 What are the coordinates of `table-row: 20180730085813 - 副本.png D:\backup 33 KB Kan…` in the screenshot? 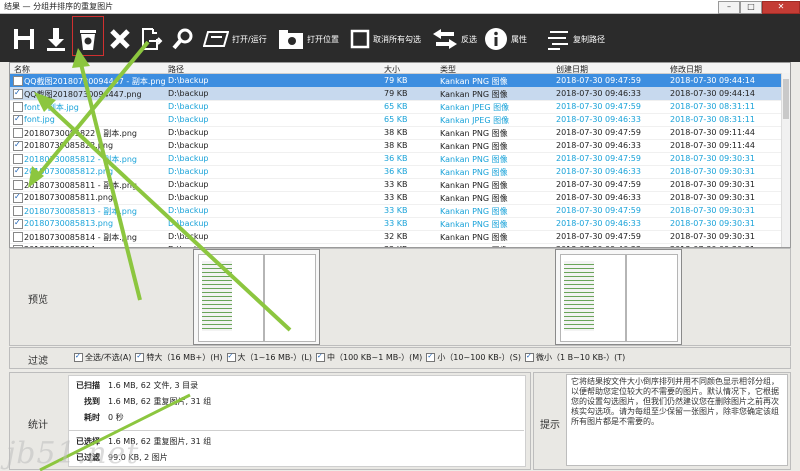 It's located at (396, 211).